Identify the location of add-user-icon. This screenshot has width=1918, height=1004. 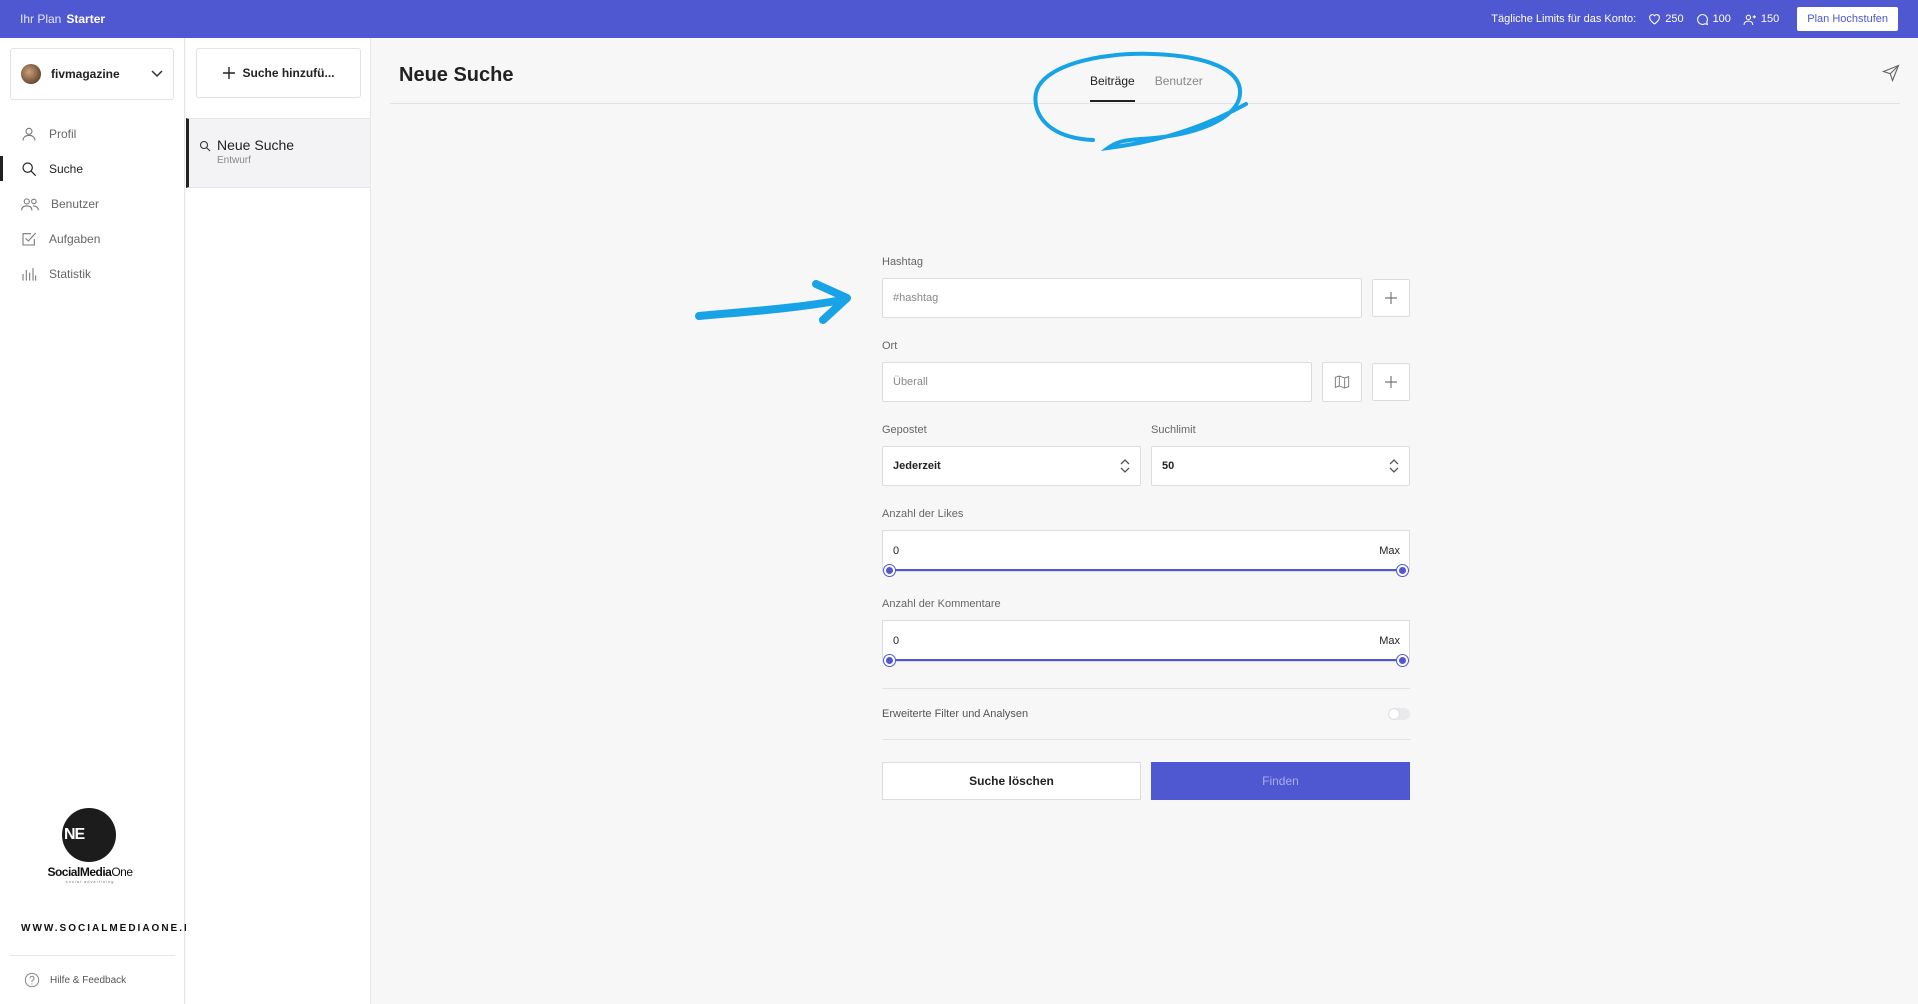
(1749, 19).